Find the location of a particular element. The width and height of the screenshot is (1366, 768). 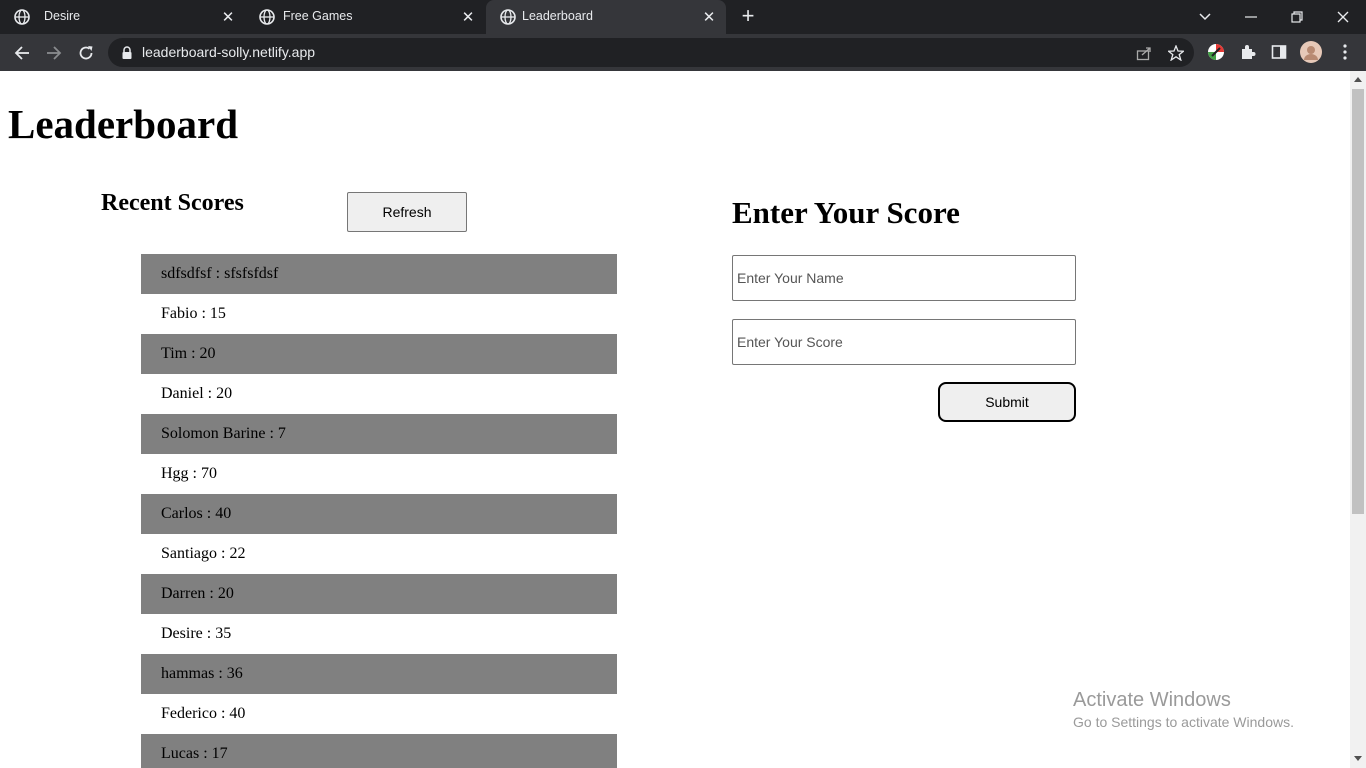

tab-desire: Desire ✕ is located at coordinates (122, 17).